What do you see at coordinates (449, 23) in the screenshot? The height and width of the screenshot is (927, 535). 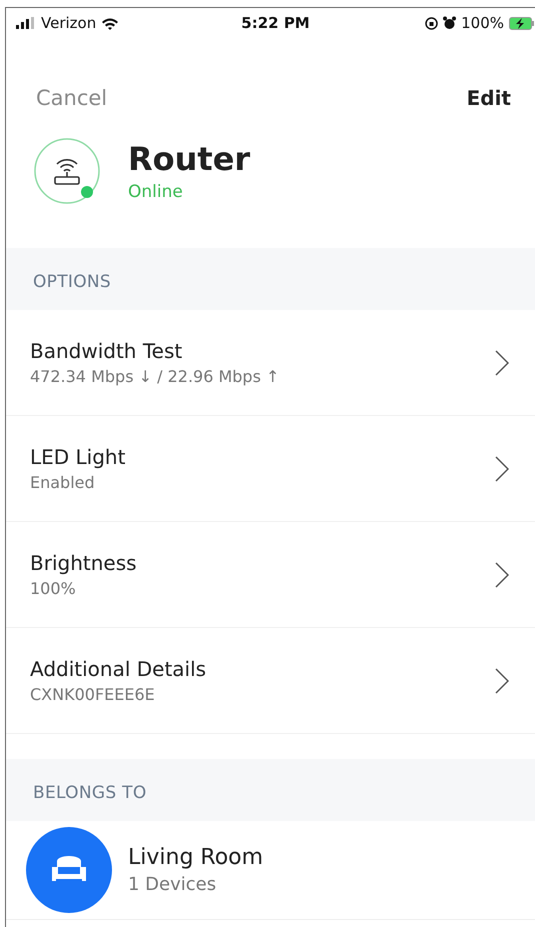 I see `alarm-clock-icon` at bounding box center [449, 23].